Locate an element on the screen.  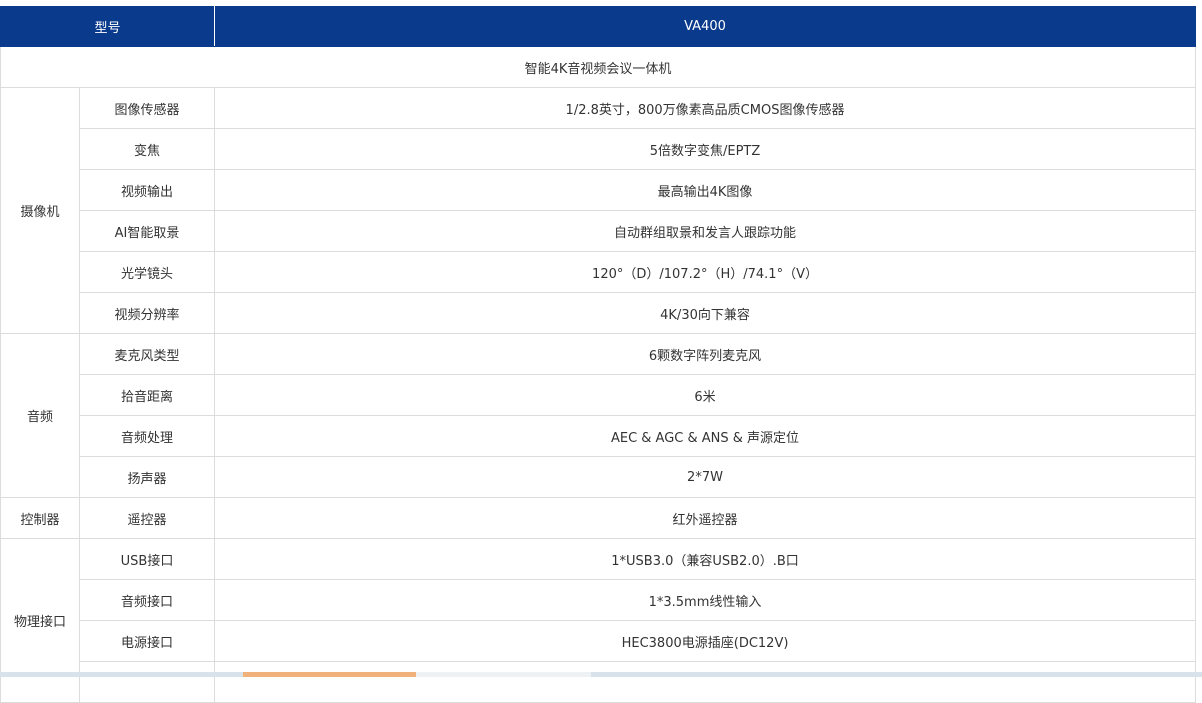
spec-label: 视频分辨率 is located at coordinates (147, 313).